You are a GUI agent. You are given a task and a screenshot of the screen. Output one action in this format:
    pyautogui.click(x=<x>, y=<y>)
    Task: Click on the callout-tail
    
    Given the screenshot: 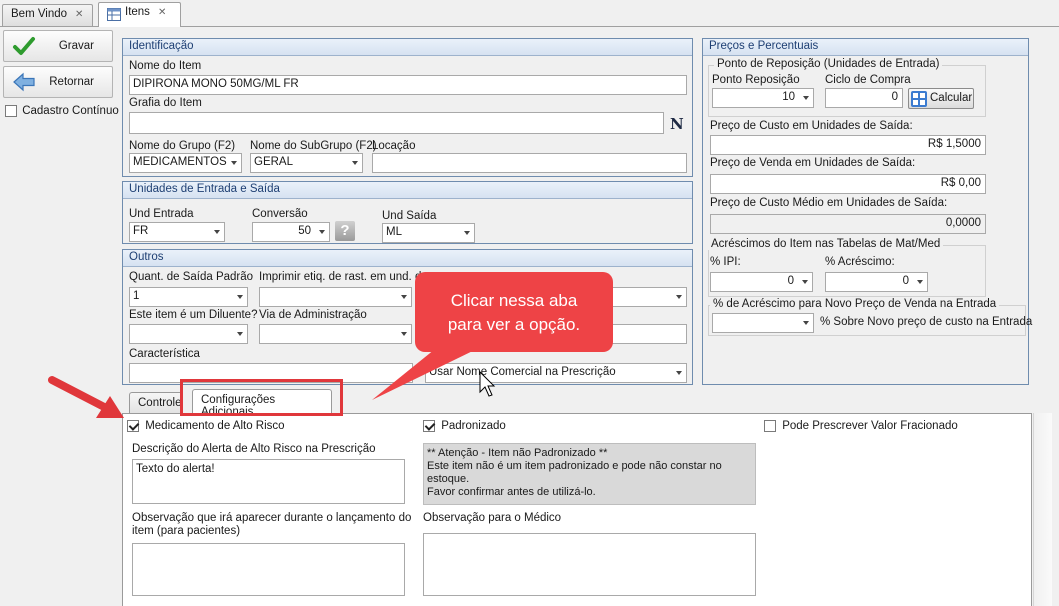 What is the action you would take?
    pyautogui.click(x=428, y=372)
    